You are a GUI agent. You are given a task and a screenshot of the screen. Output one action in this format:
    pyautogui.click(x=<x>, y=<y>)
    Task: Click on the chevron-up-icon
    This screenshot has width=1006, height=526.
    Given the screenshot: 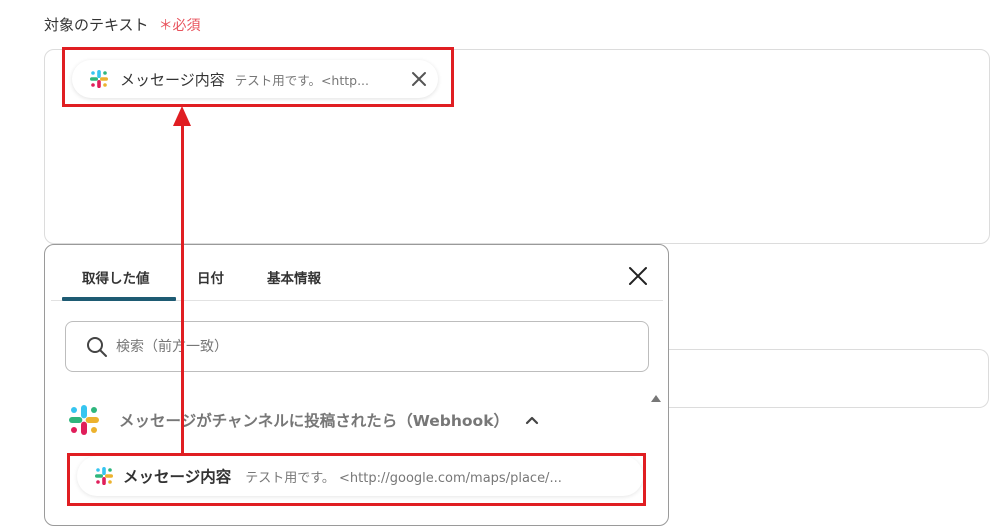 What is the action you would take?
    pyautogui.click(x=532, y=420)
    